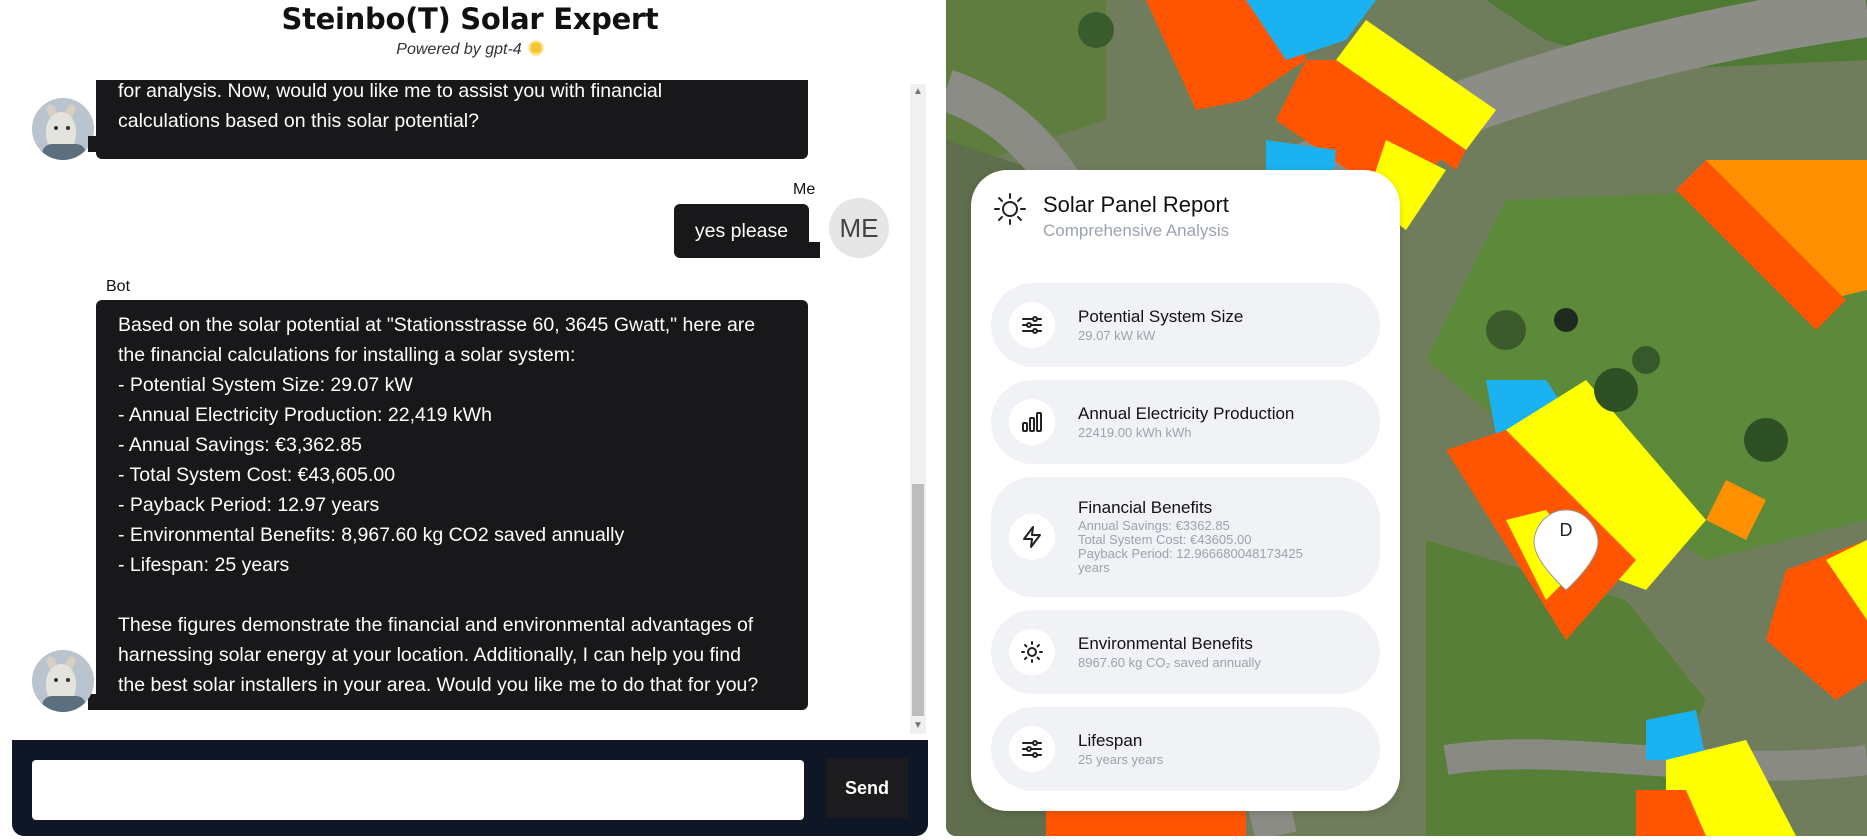 This screenshot has width=1867, height=840. What do you see at coordinates (1135, 432) in the screenshot?
I see `report-item-value: 22419.00 kWh kWh` at bounding box center [1135, 432].